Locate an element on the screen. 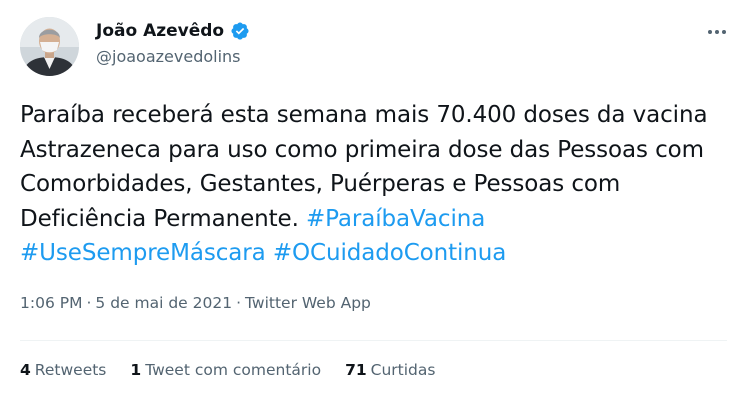 This screenshot has height=400, width=747. avatar-image is located at coordinates (49, 46).